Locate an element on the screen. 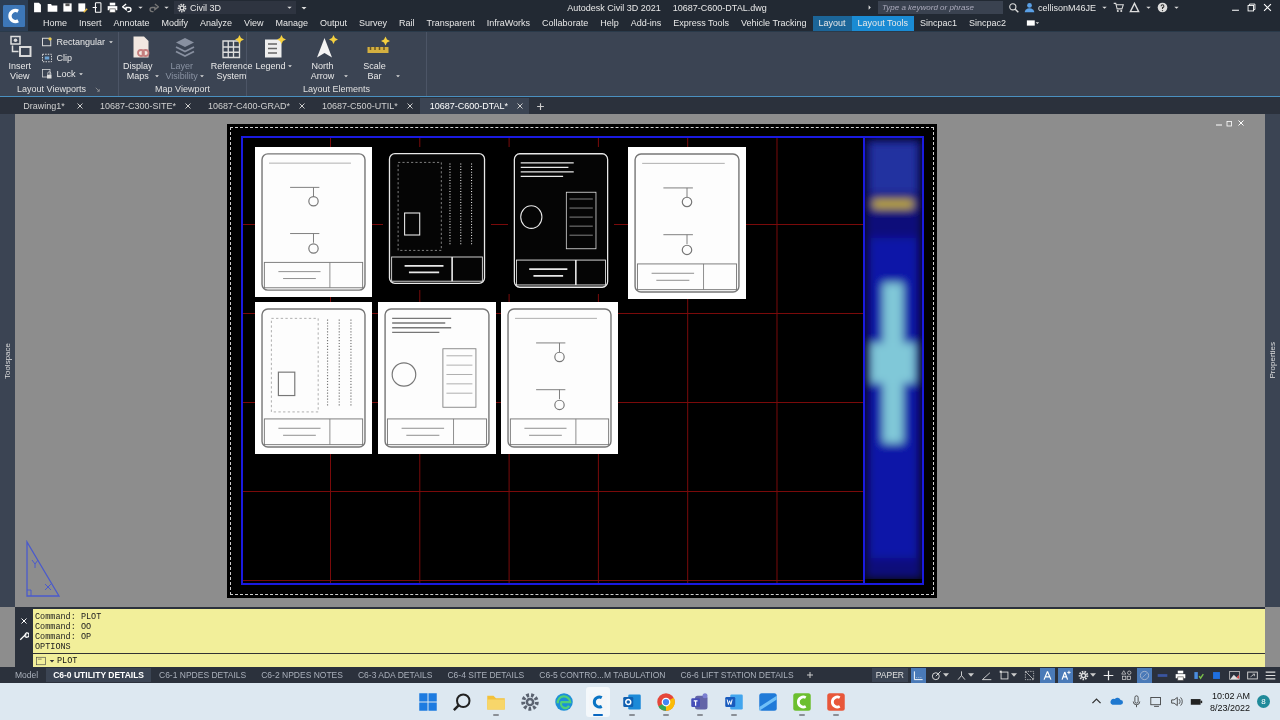 The width and height of the screenshot is (1280, 720). file-tab: 10687-C300-SITE* is located at coordinates (144, 105).